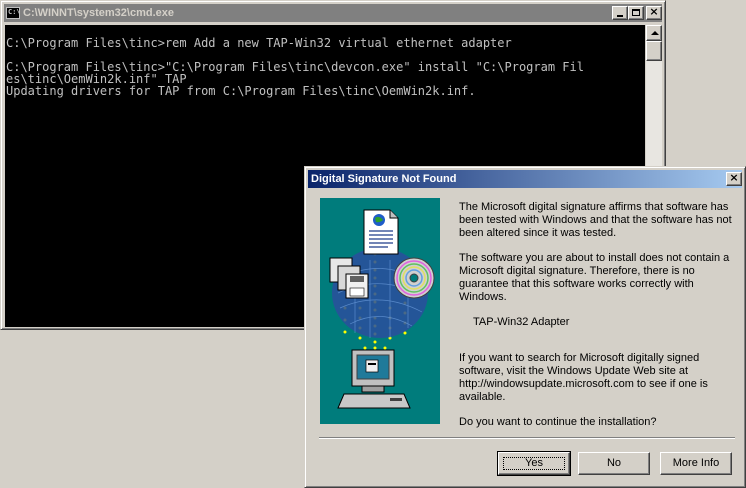  What do you see at coordinates (374, 379) in the screenshot?
I see `computer-icon` at bounding box center [374, 379].